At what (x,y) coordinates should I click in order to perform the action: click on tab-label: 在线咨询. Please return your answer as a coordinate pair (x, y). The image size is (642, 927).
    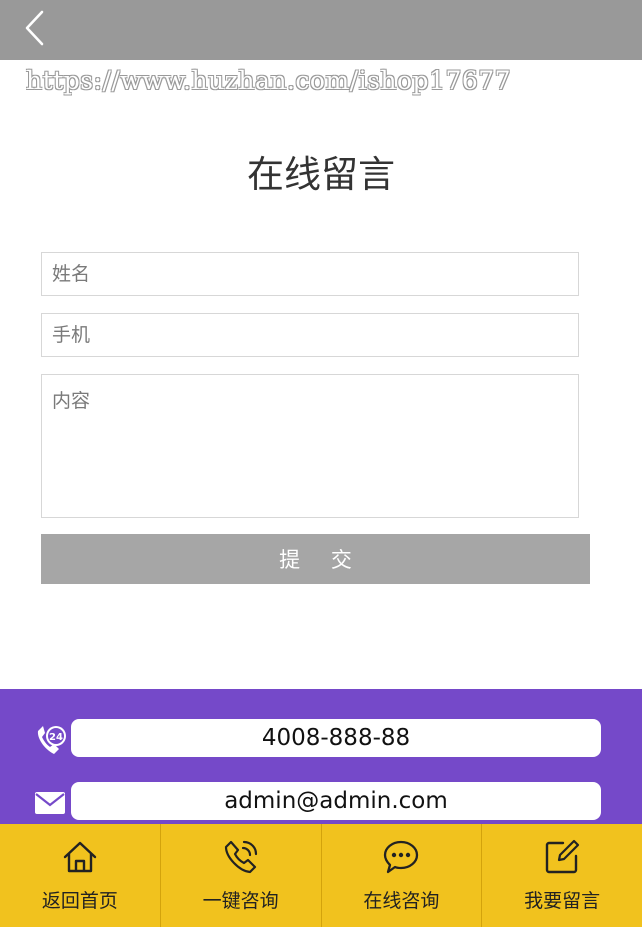
    Looking at the image, I should click on (401, 901).